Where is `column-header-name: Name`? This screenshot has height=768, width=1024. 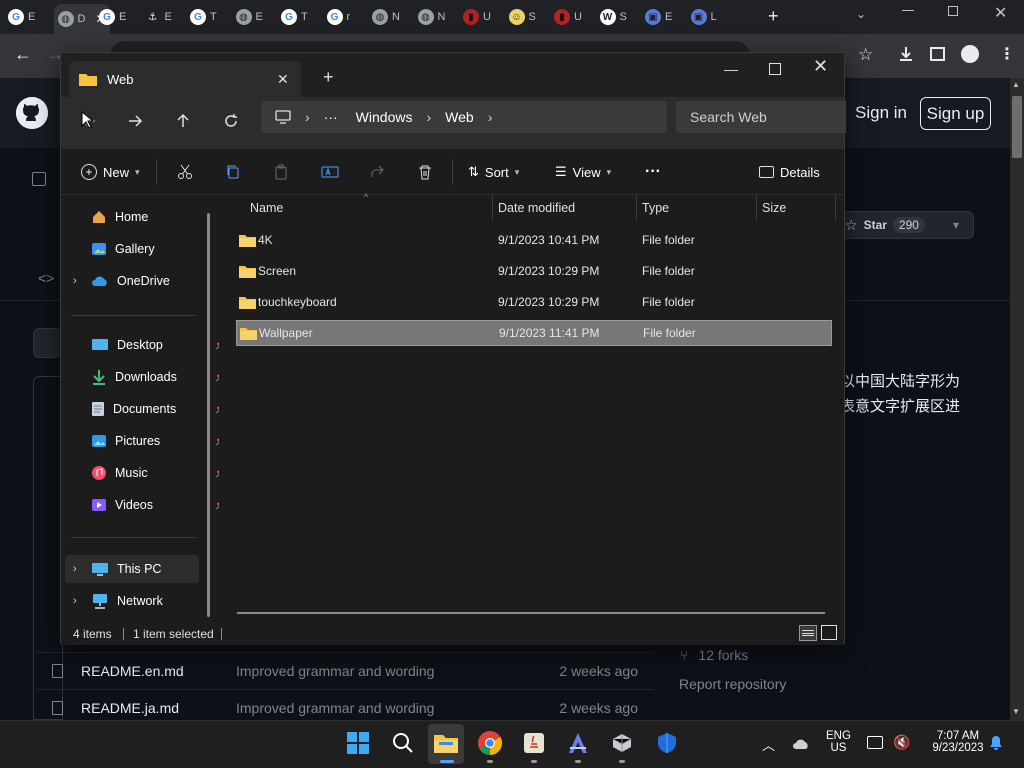
column-header-name: Name is located at coordinates (266, 208).